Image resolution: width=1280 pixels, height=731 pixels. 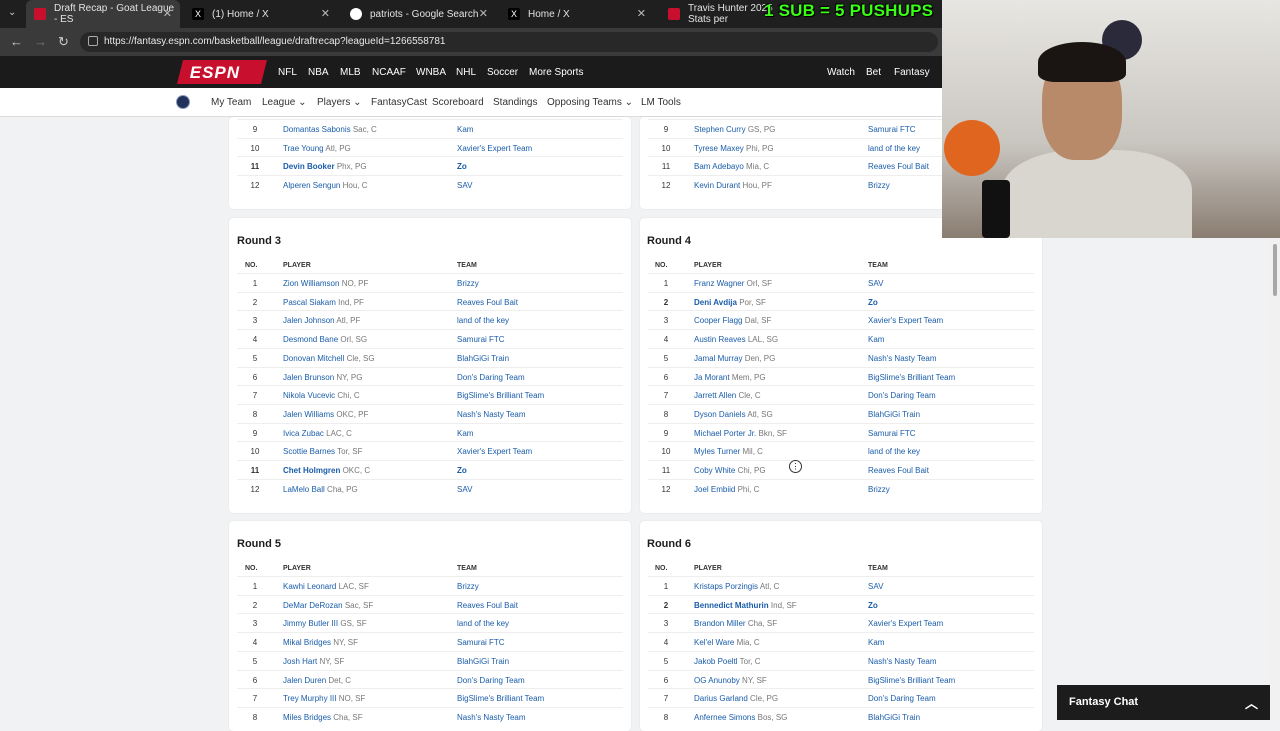 What do you see at coordinates (231, 102) in the screenshot?
I see `subnav-my-team: My Team` at bounding box center [231, 102].